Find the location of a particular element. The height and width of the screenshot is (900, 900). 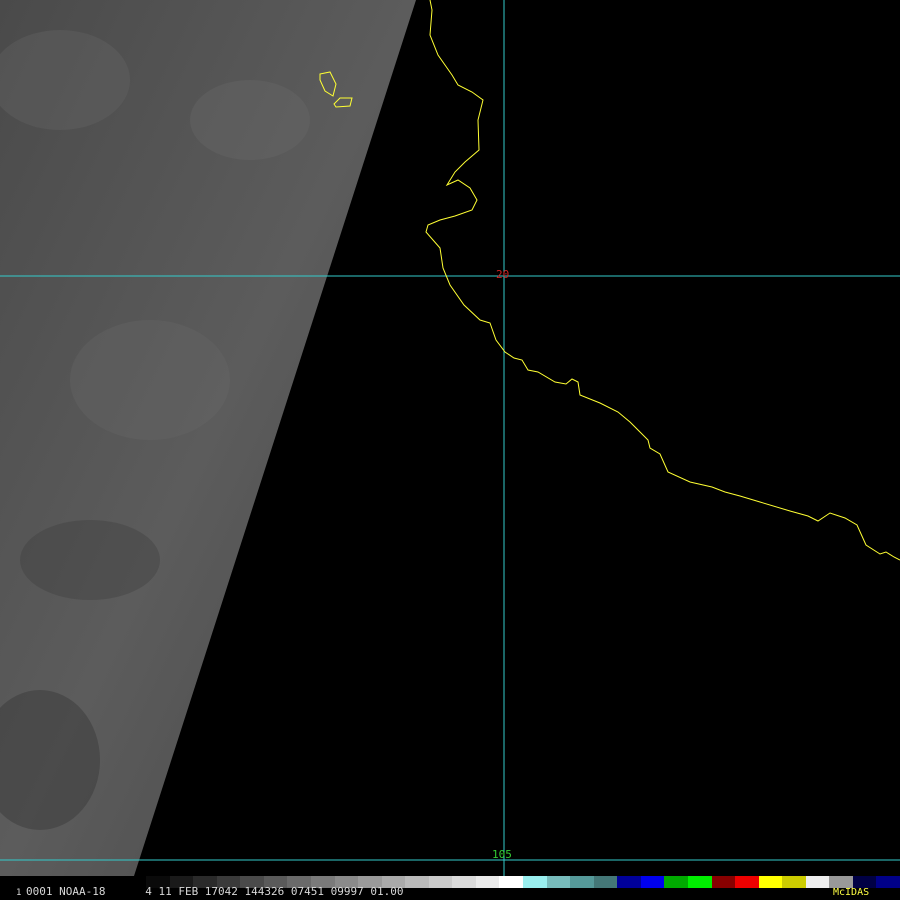

mcidas-brand-label: McIDAS is located at coordinates (851, 892).